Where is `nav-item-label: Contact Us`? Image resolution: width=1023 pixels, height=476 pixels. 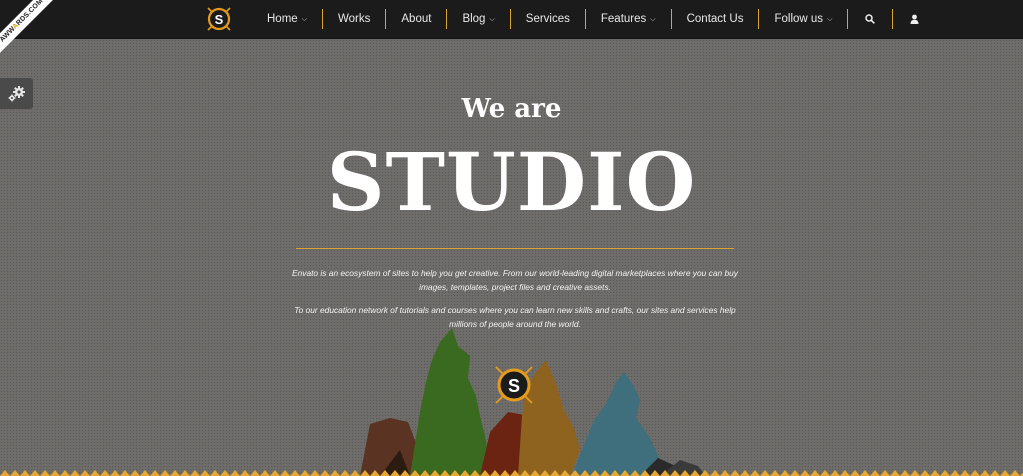
nav-item-label: Contact Us is located at coordinates (715, 19).